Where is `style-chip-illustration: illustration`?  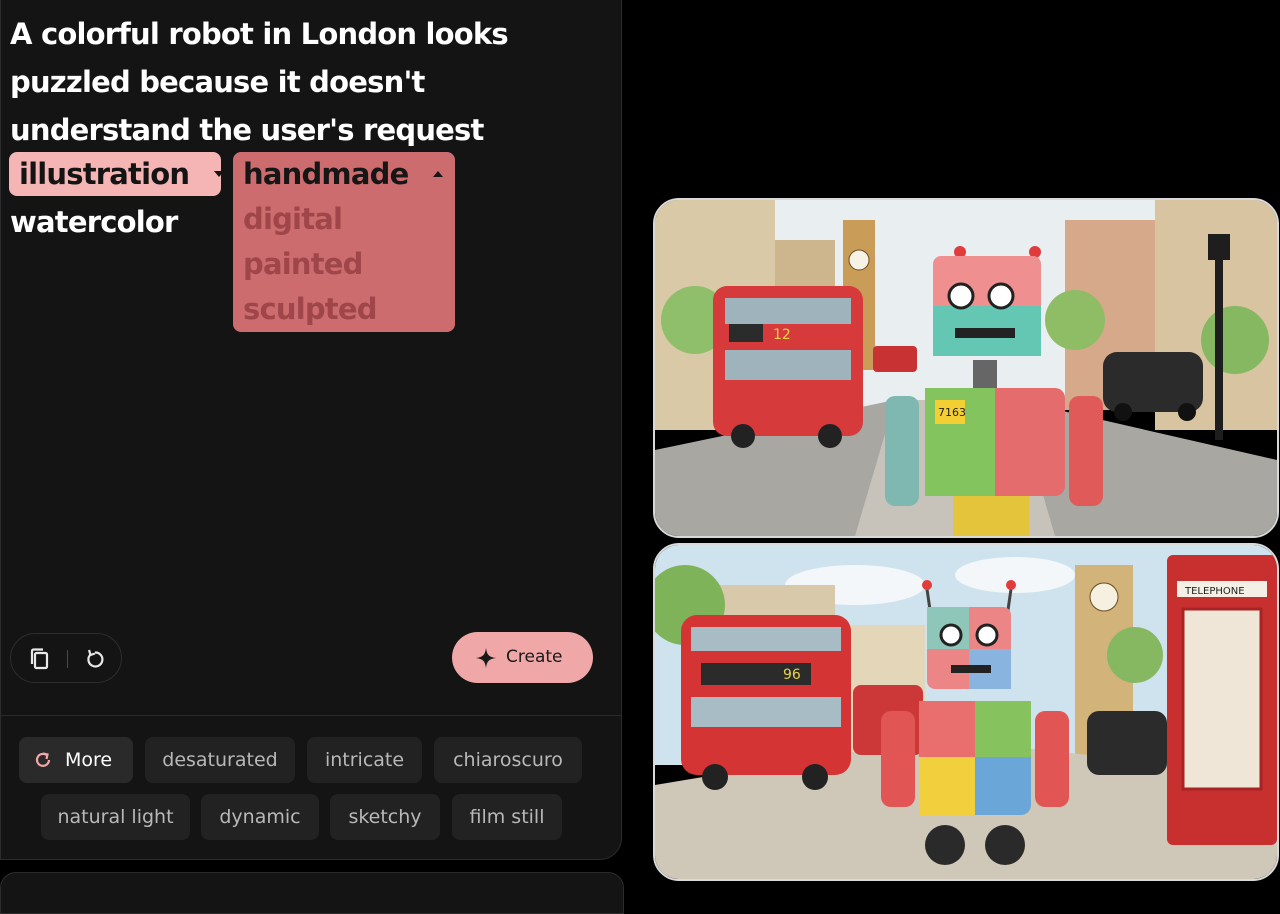
style-chip-illustration: illustration is located at coordinates (116, 174).